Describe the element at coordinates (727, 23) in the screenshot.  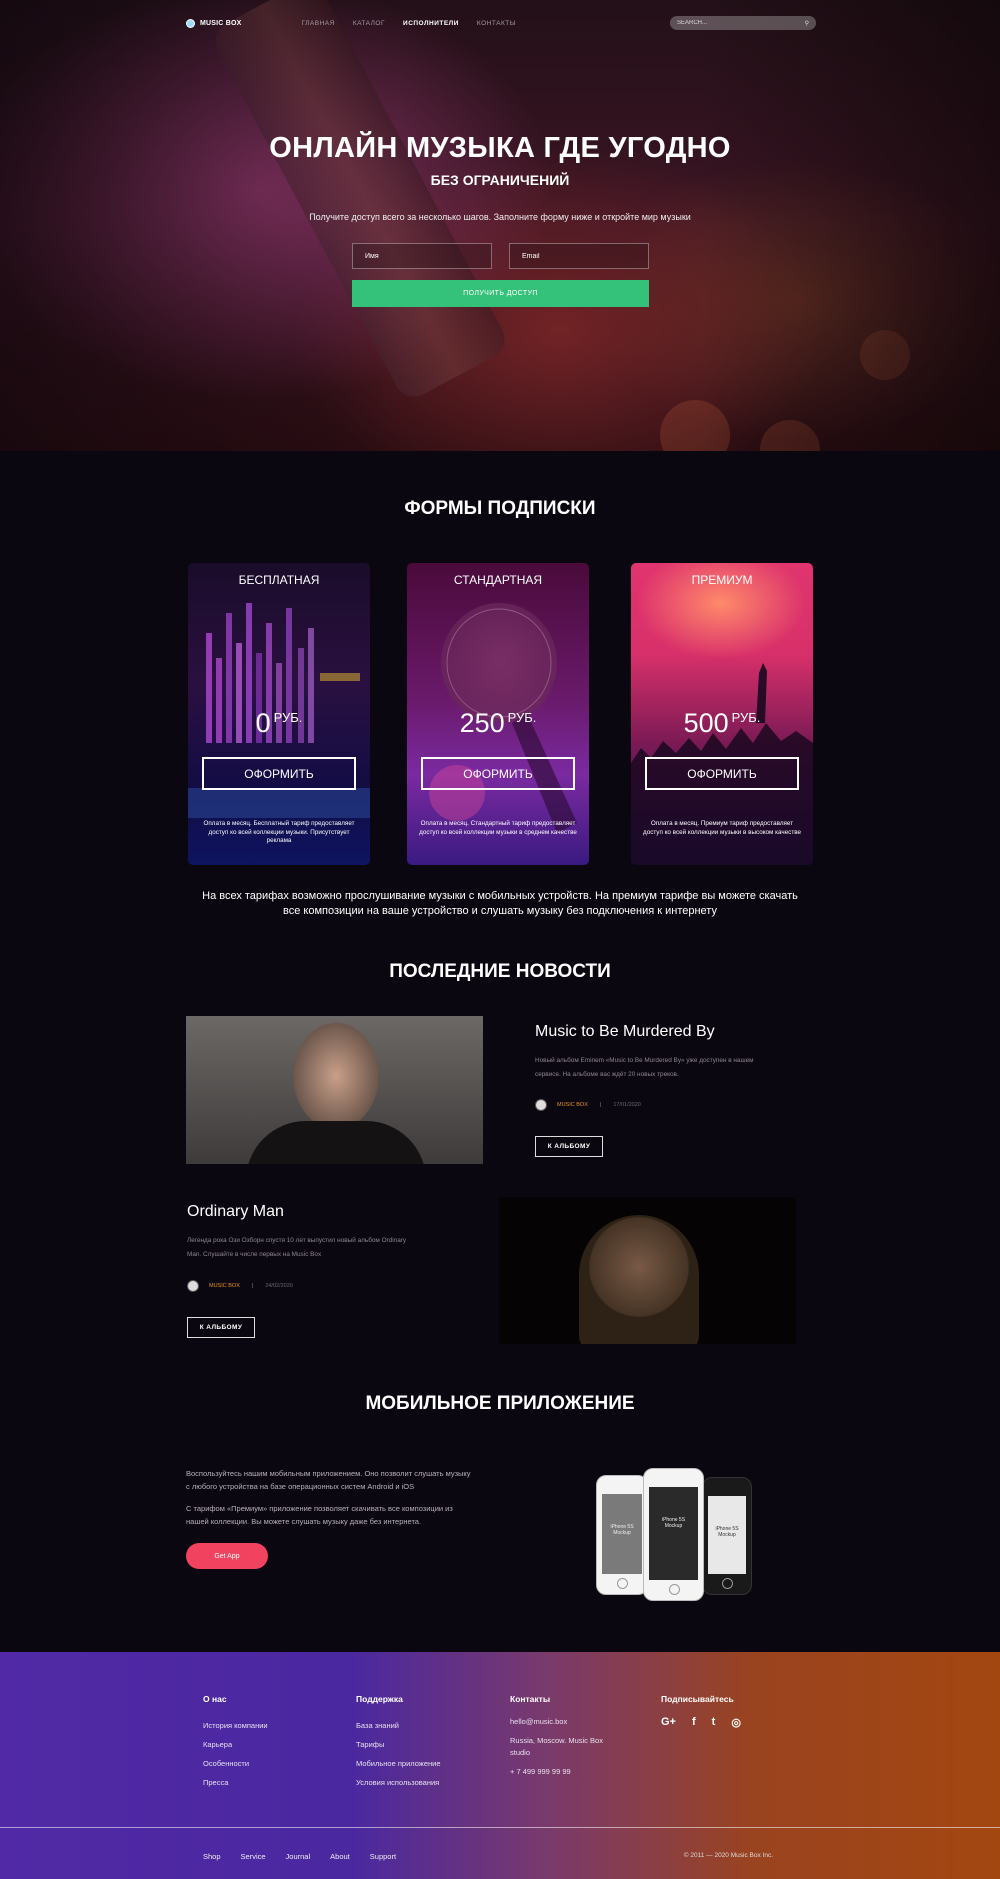
I see `search-input` at that location.